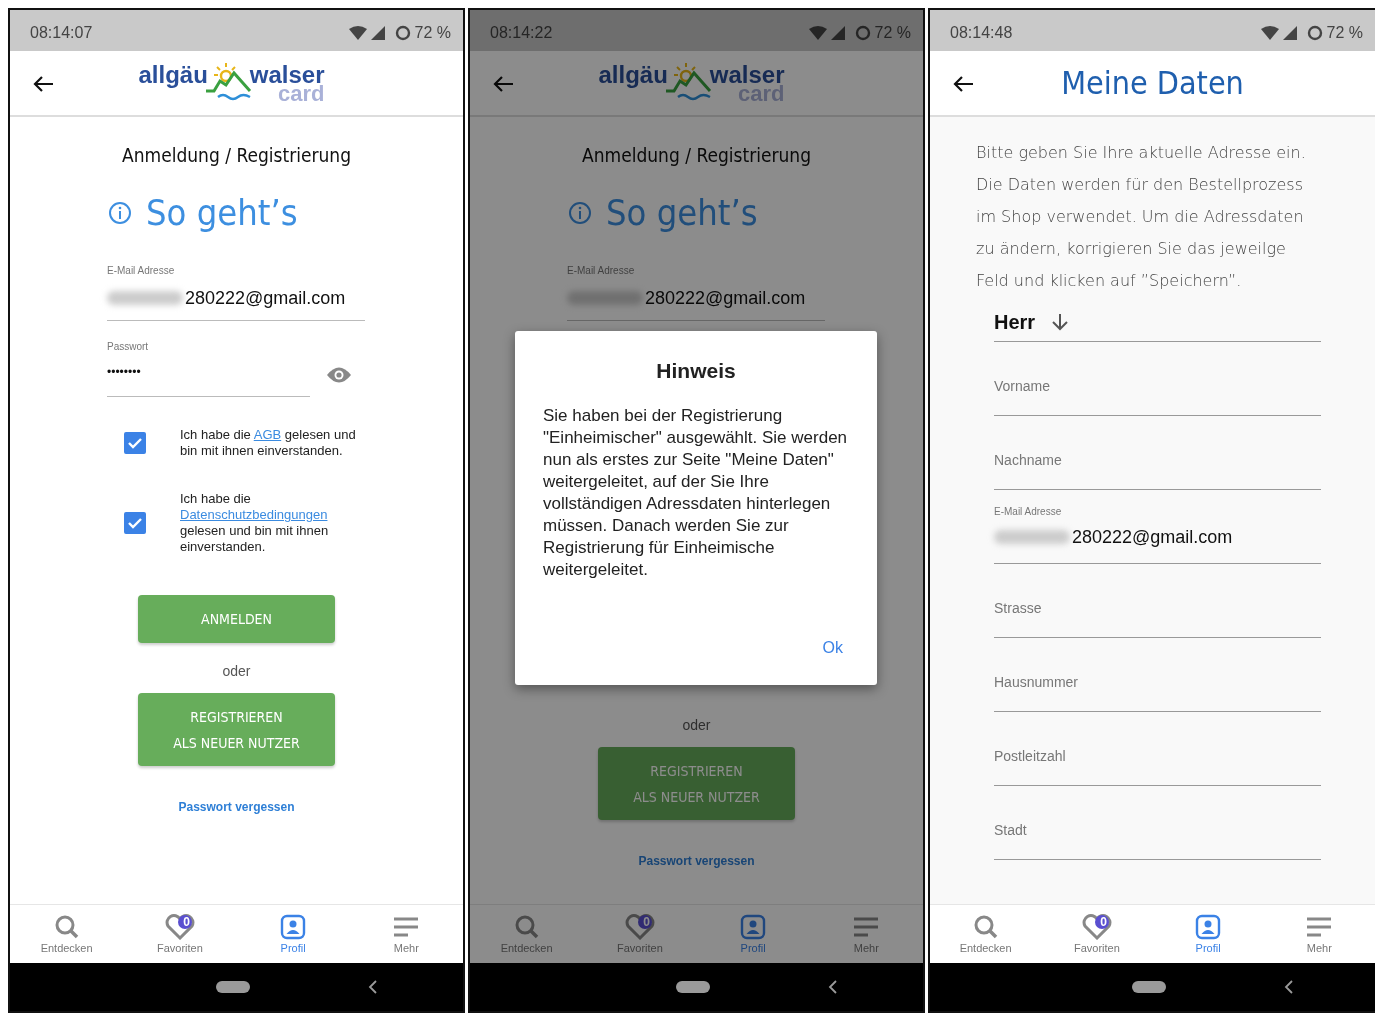 The width and height of the screenshot is (1375, 1013). Describe the element at coordinates (236, 619) in the screenshot. I see `login-button: ANMELDEN` at that location.